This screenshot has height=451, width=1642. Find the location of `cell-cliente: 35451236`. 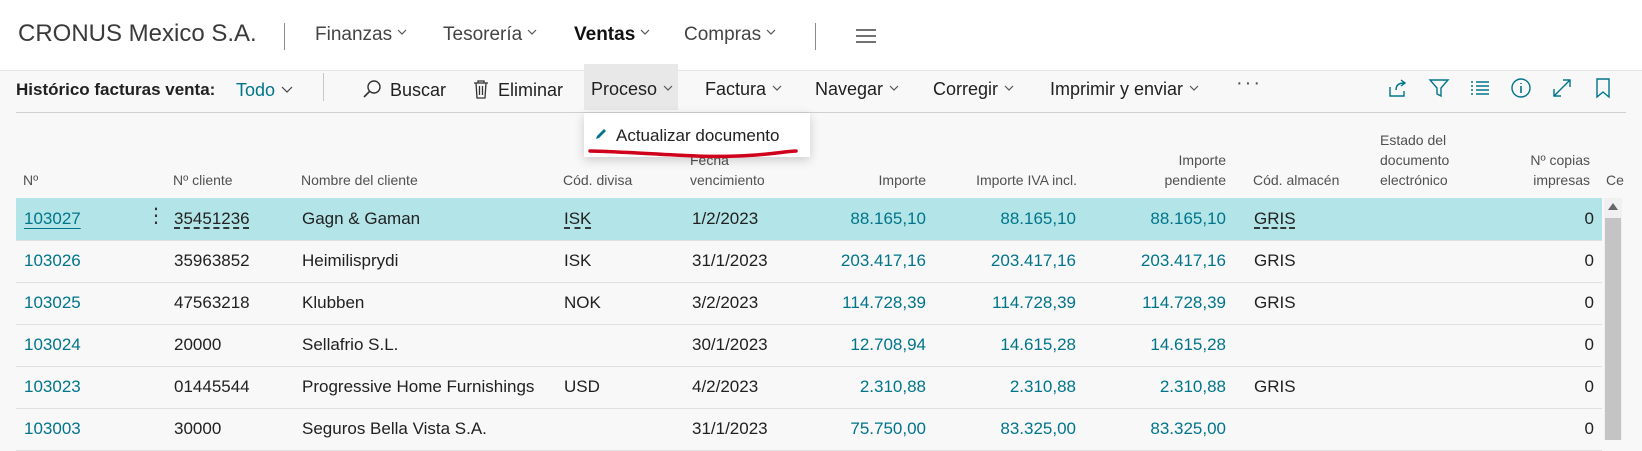

cell-cliente: 35451236 is located at coordinates (212, 219).